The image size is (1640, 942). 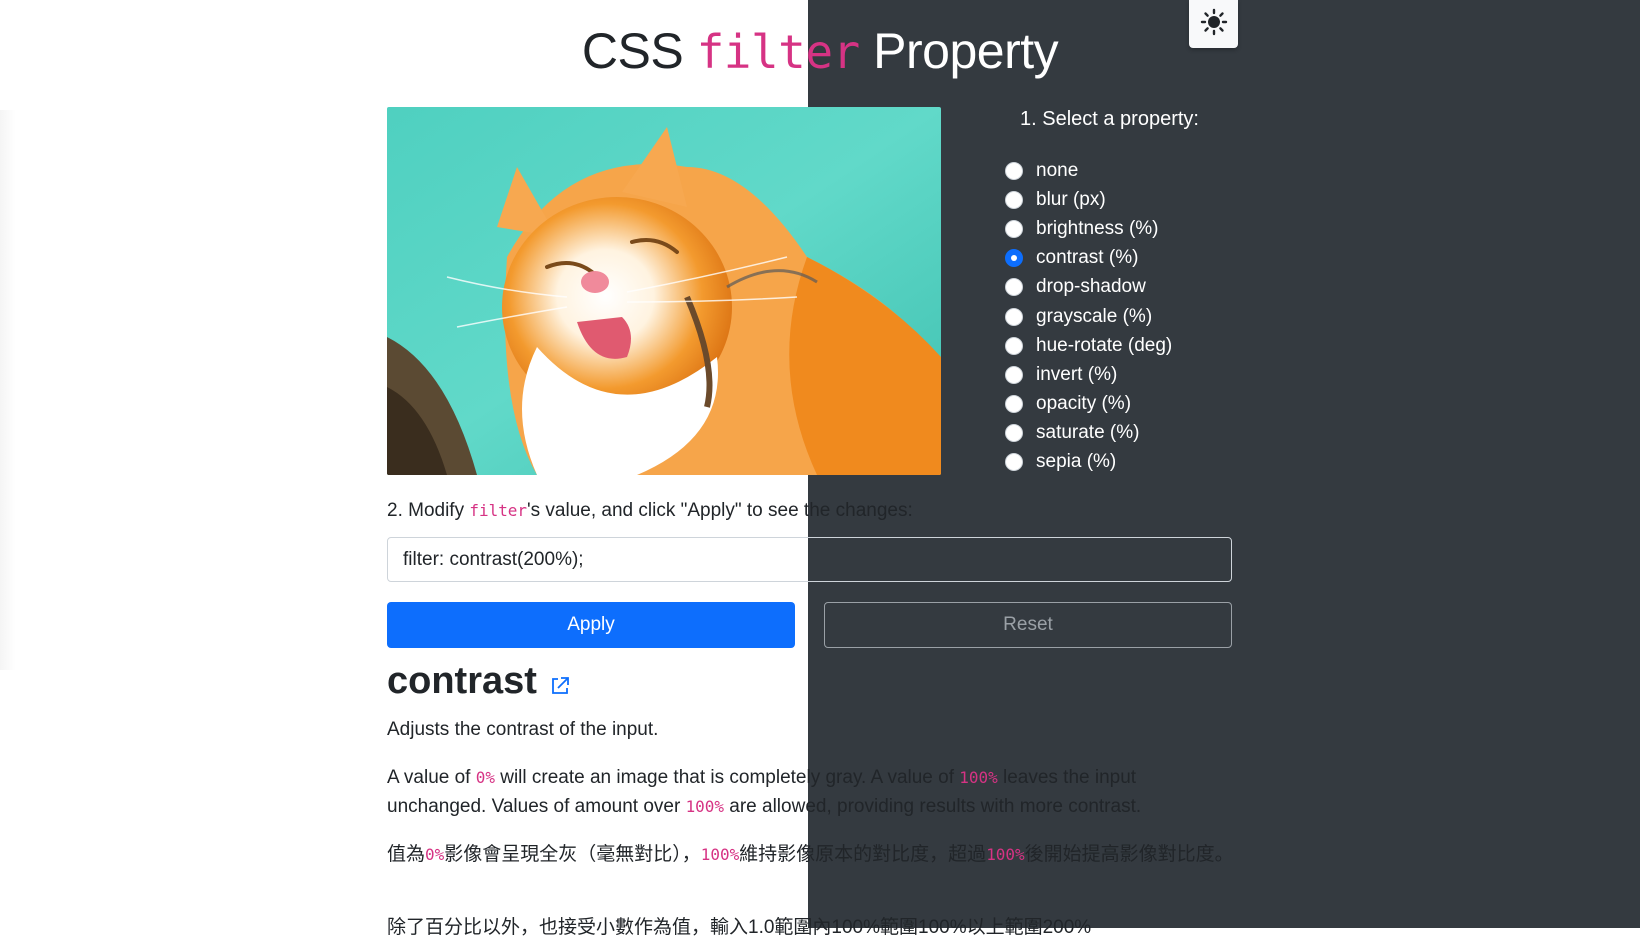 I want to click on radio-label: none, so click(x=1057, y=170).